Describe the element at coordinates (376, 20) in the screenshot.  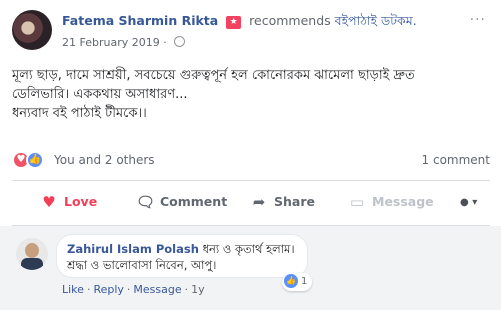
I see `page-name-link: বইপাঠাই ডটকম.` at that location.